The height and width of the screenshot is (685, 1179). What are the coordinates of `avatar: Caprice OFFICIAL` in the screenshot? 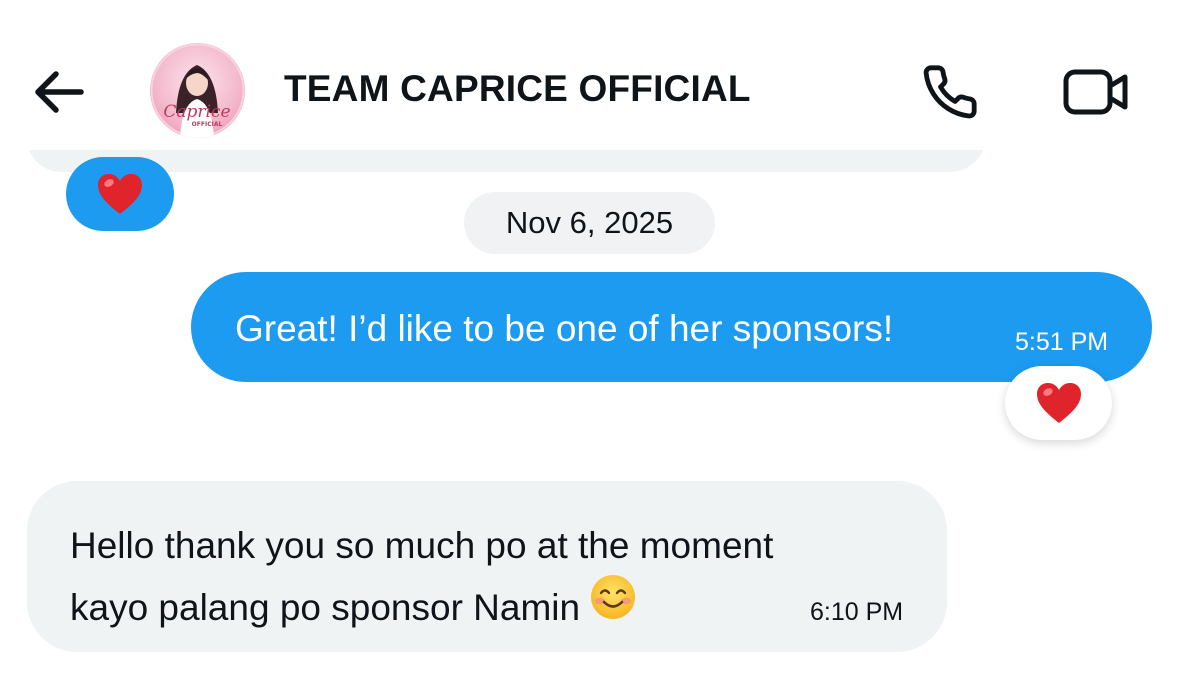 It's located at (197, 90).